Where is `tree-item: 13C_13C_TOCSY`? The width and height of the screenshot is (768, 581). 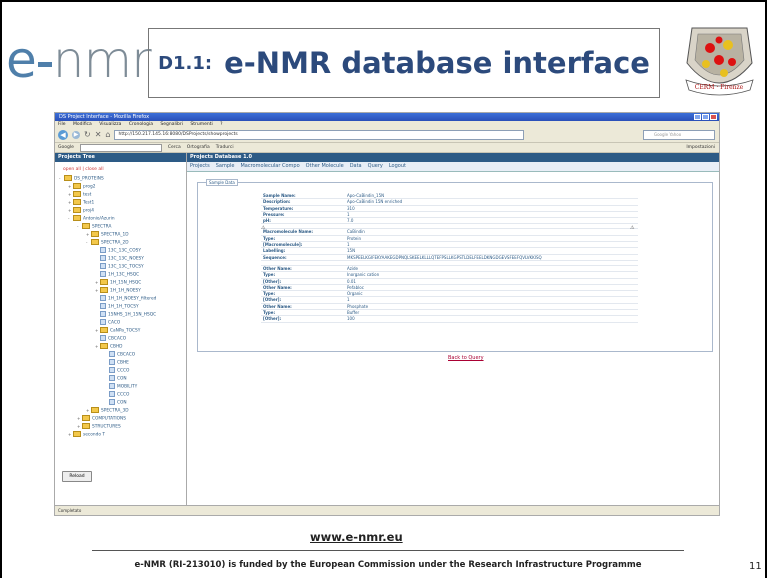 tree-item: 13C_13C_TOCSY is located at coordinates (120, 267).